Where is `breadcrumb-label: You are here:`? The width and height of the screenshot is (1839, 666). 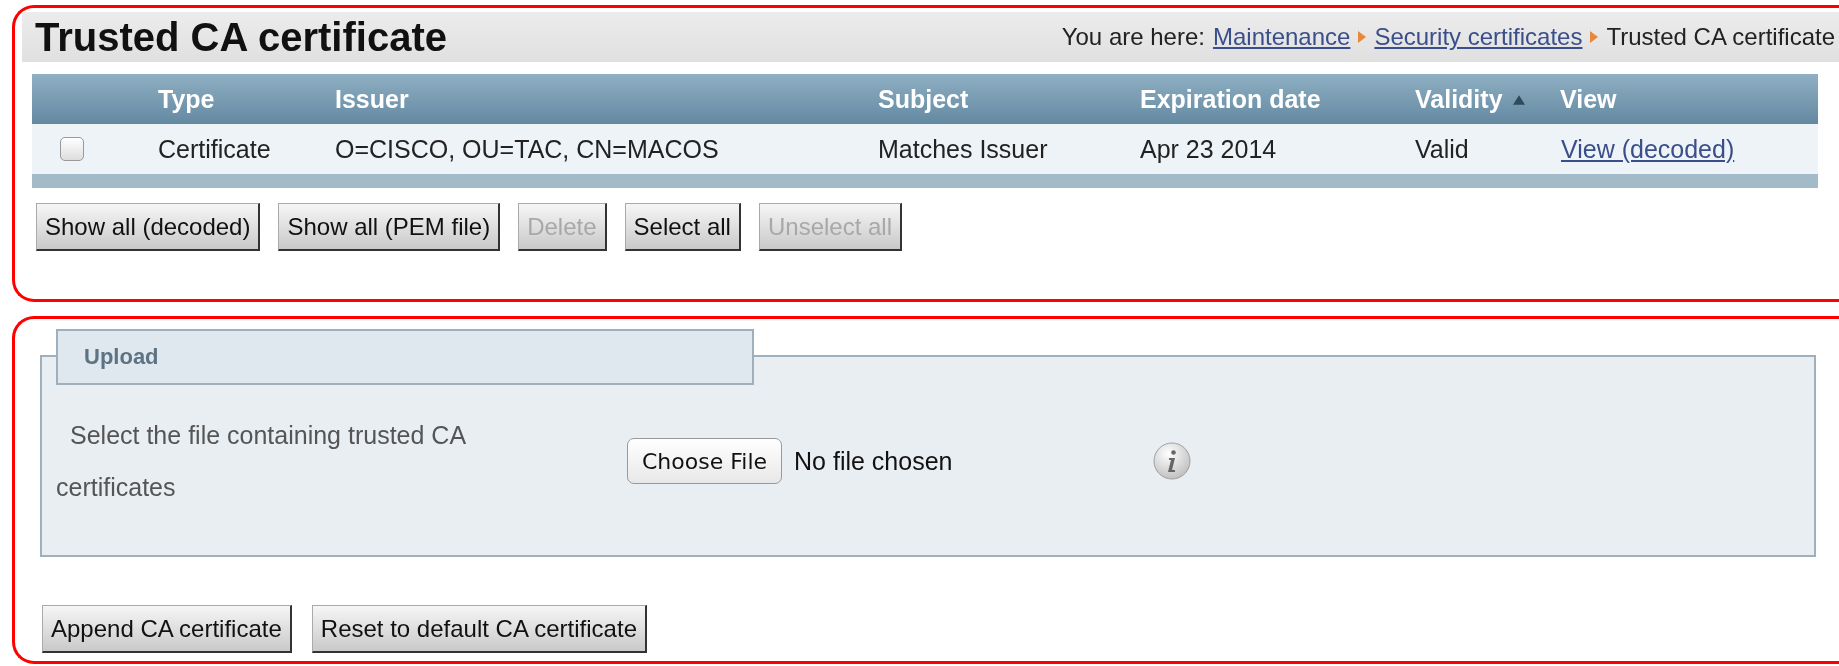
breadcrumb-label: You are here: is located at coordinates (1133, 37).